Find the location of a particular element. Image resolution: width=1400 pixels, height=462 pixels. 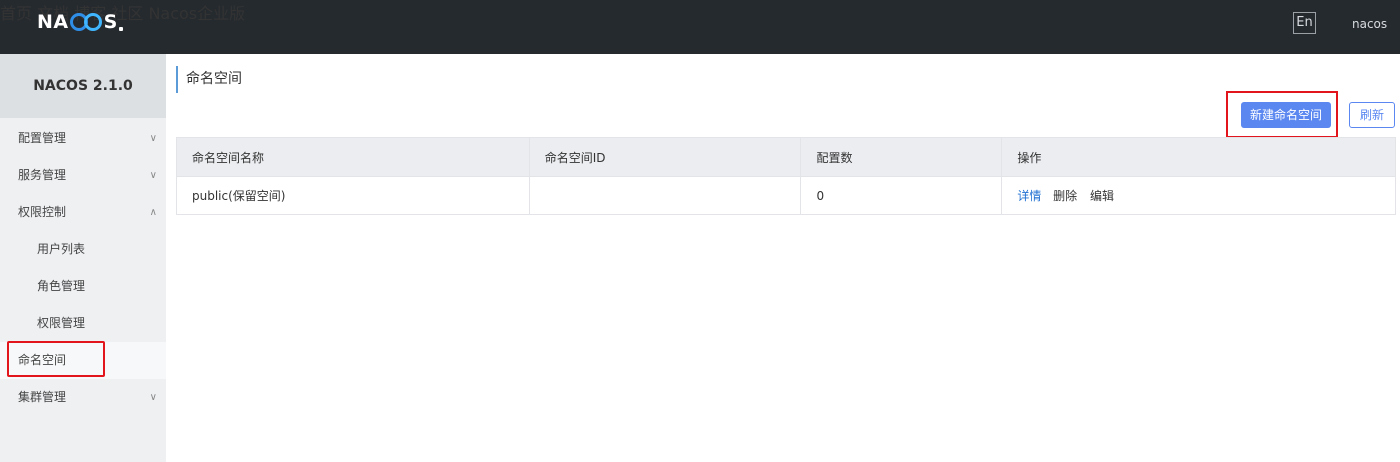

annotation-highlight-box is located at coordinates (56, 359).